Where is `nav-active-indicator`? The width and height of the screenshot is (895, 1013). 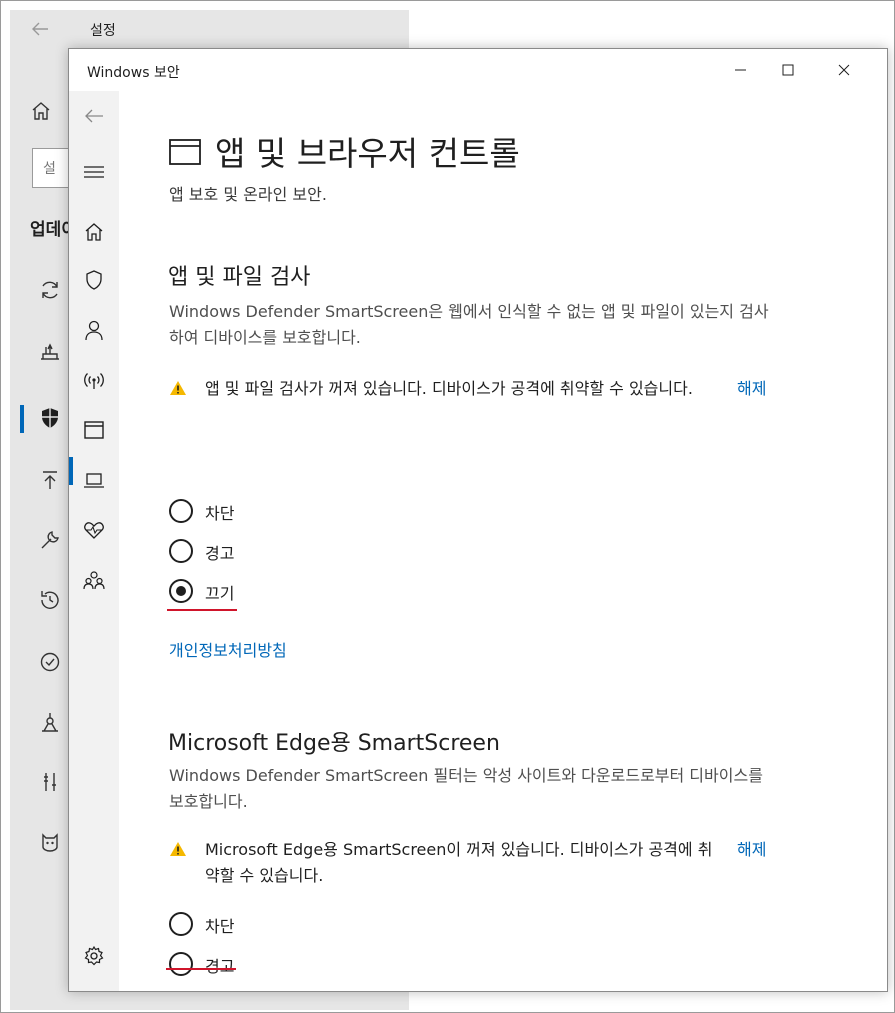
nav-active-indicator is located at coordinates (71, 471).